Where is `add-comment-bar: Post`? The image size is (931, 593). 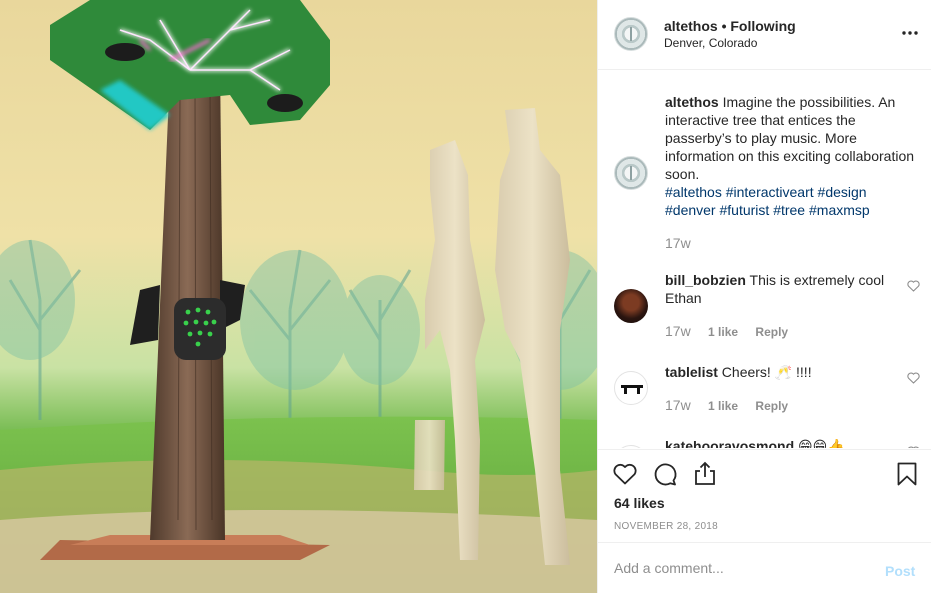 add-comment-bar: Post is located at coordinates (764, 567).